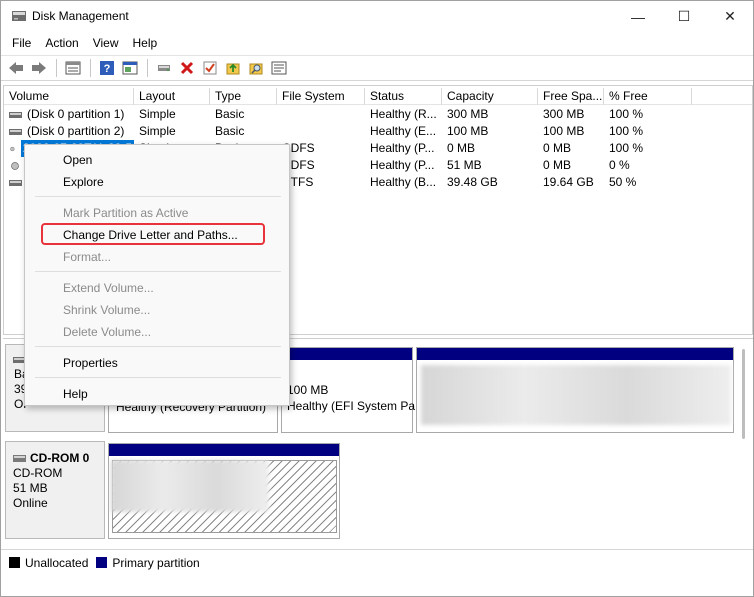 This screenshot has height=597, width=754. I want to click on column-header-status: Status, so click(403, 96).